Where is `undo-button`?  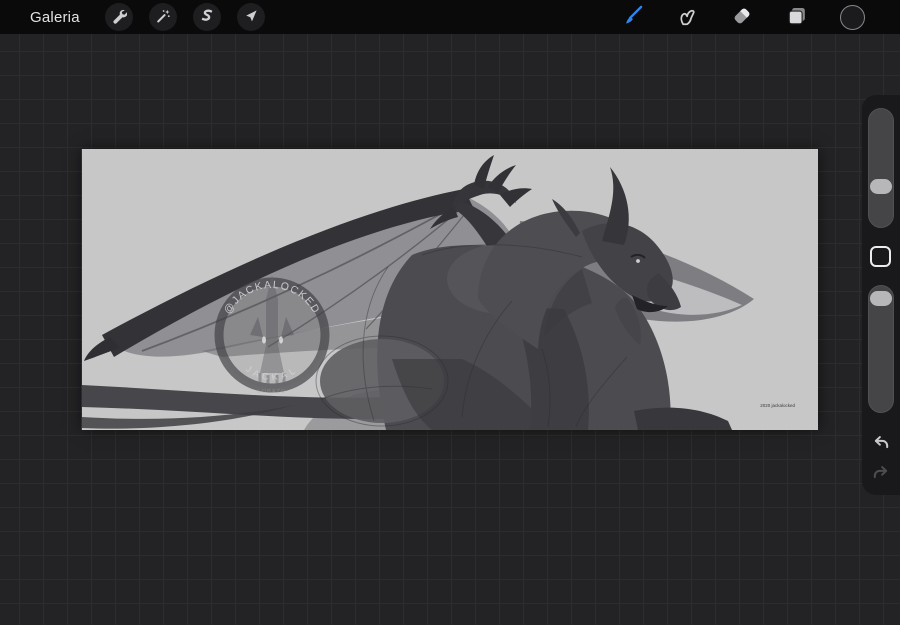 undo-button is located at coordinates (881, 443).